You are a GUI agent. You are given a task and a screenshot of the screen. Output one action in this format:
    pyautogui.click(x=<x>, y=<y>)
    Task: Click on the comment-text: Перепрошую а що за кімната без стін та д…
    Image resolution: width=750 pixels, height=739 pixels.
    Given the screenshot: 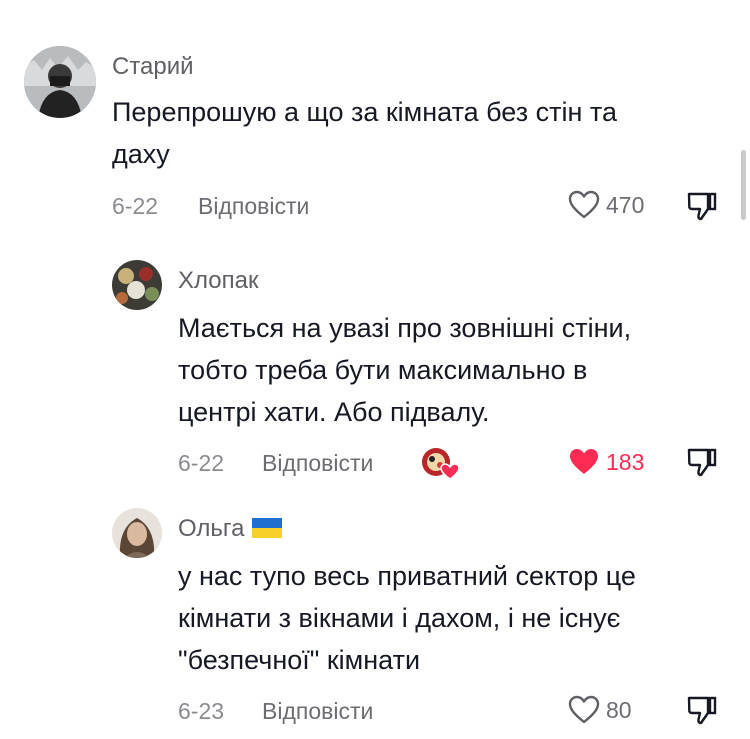 What is the action you would take?
    pyautogui.click(x=364, y=133)
    